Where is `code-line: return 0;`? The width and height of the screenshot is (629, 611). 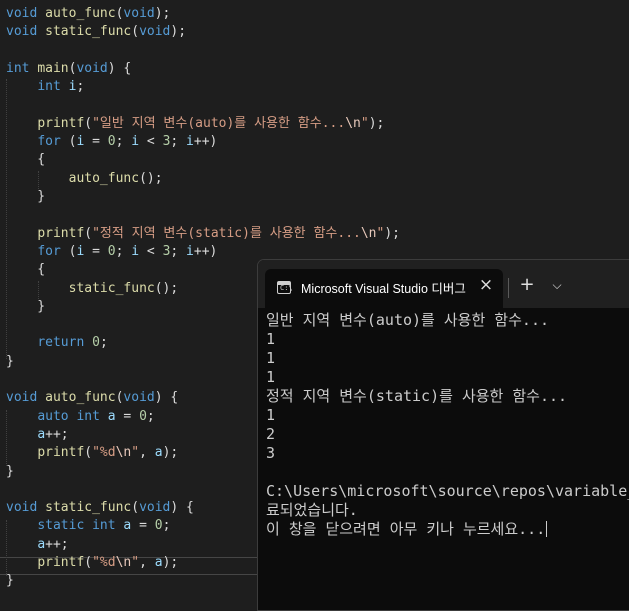 code-line: return 0; is located at coordinates (56, 343).